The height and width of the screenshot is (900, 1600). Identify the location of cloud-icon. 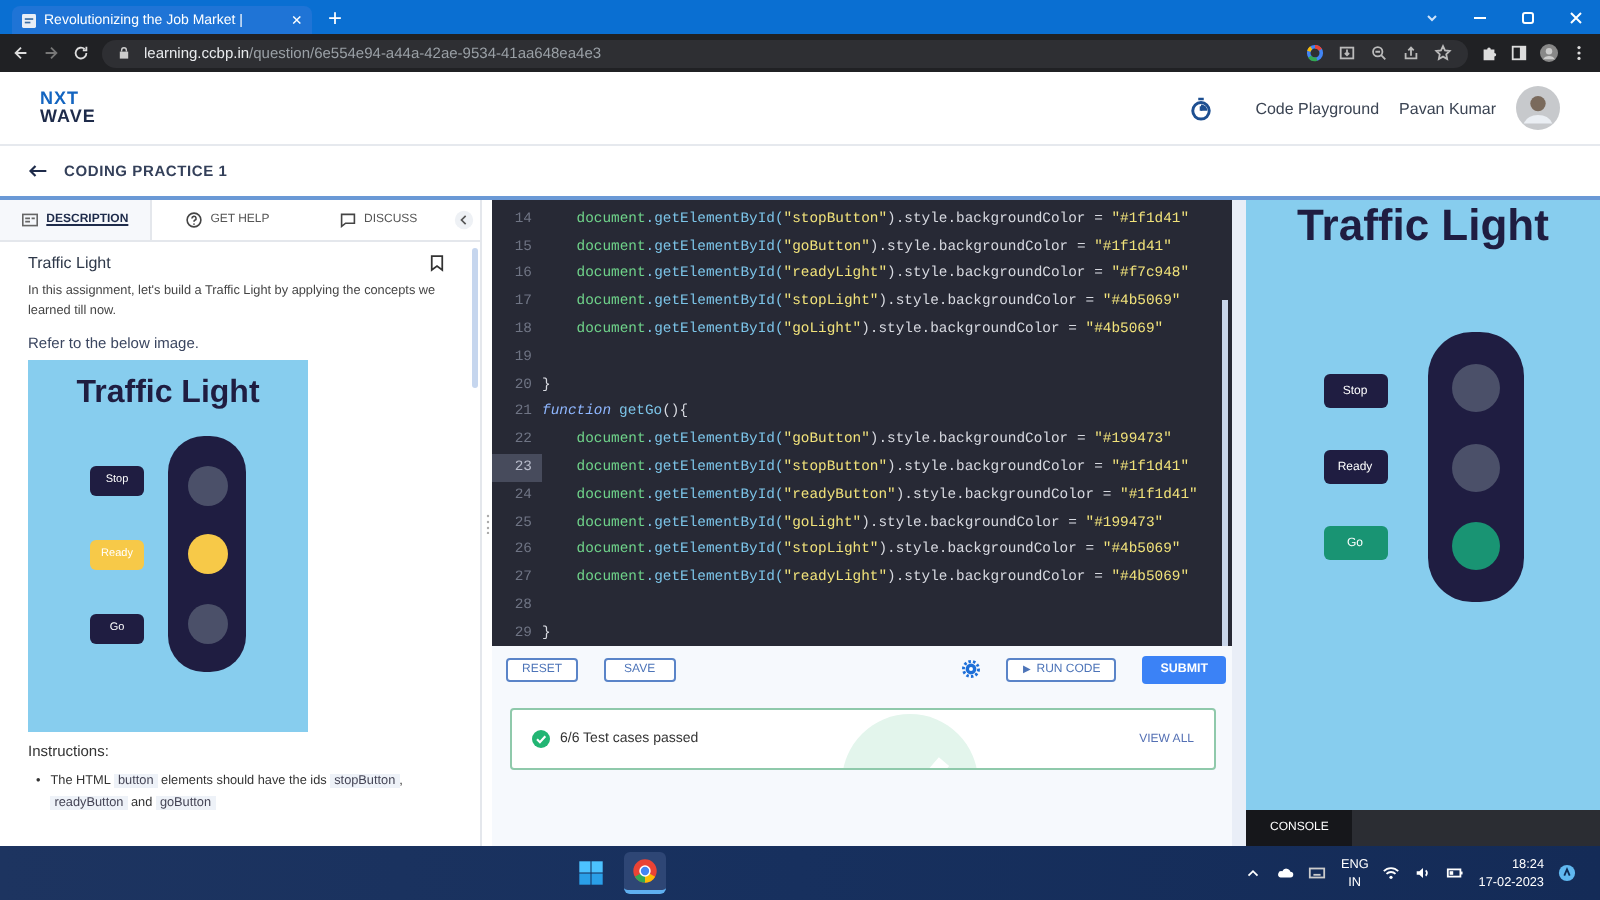
(1285, 873).